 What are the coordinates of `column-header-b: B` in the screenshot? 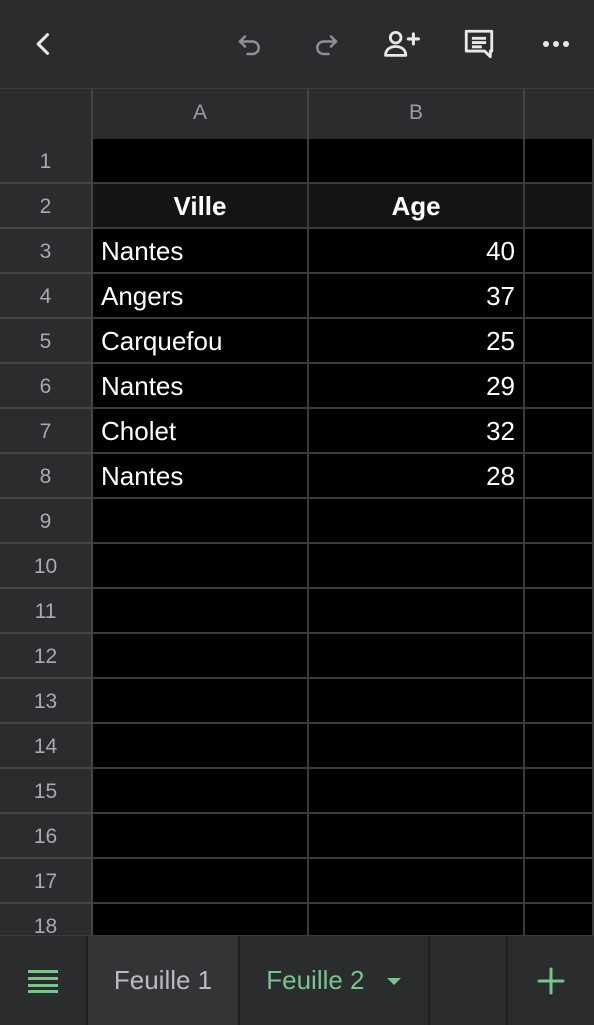 It's located at (417, 114).